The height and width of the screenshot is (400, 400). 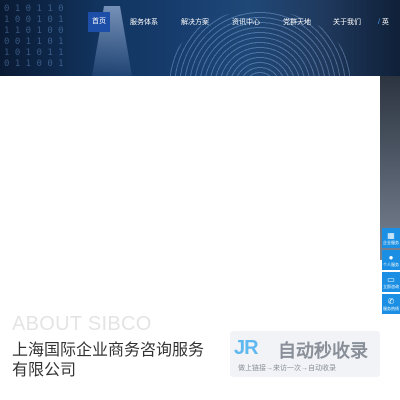 What do you see at coordinates (144, 22) in the screenshot?
I see `nav-item-services: 服务体系` at bounding box center [144, 22].